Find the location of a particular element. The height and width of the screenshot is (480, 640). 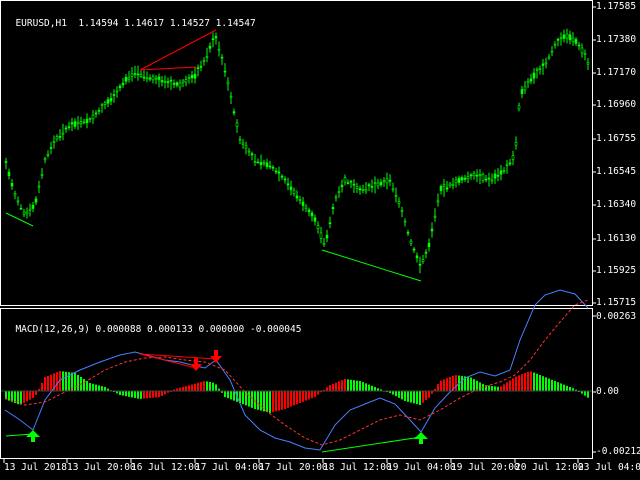

time-tick: 17 Jul 04:00 is located at coordinates (229, 467).